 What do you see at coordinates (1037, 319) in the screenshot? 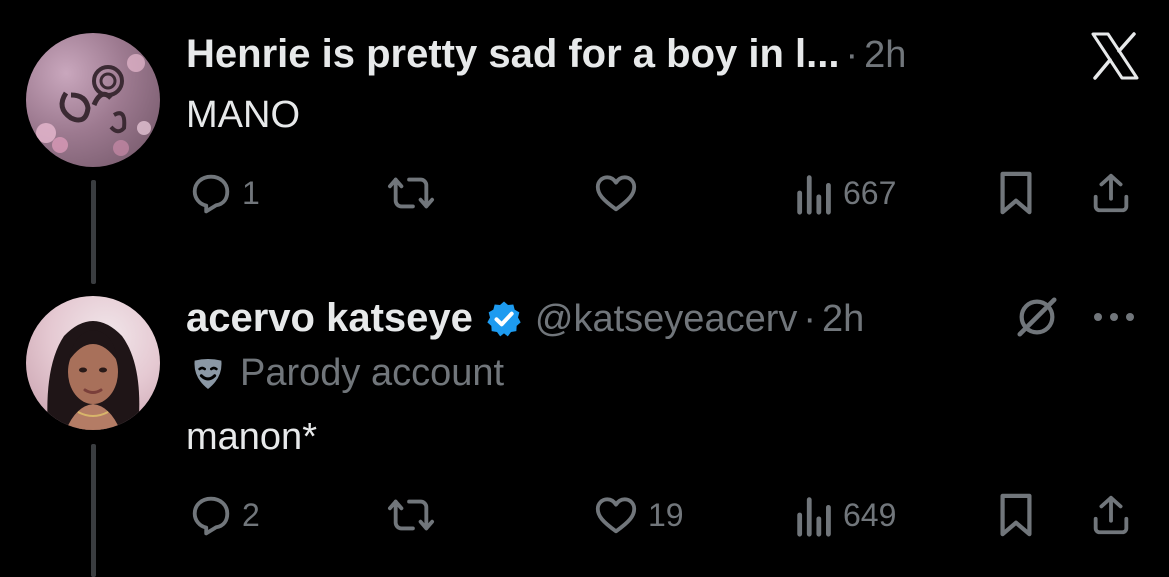
I see `grok-icon` at bounding box center [1037, 319].